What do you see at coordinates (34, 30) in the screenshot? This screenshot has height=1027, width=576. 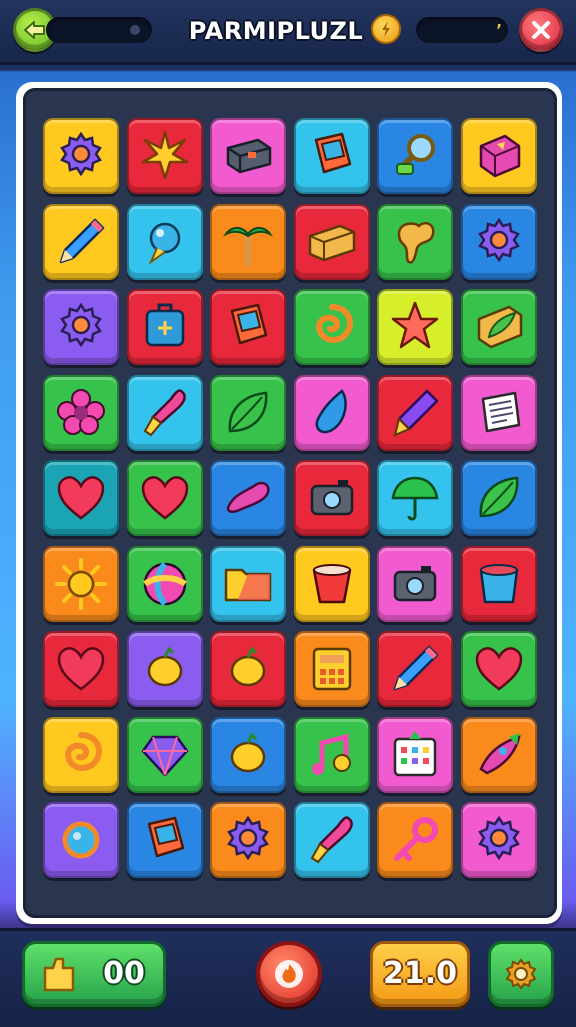 I see `back-arrow-icon` at bounding box center [34, 30].